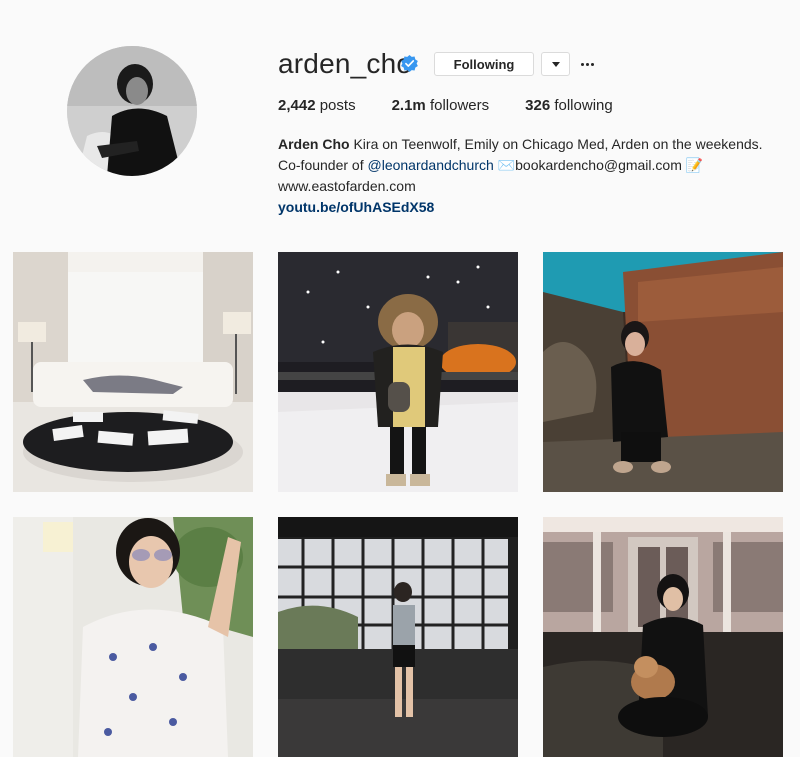 The height and width of the screenshot is (757, 800). I want to click on followers-label: followers, so click(459, 105).